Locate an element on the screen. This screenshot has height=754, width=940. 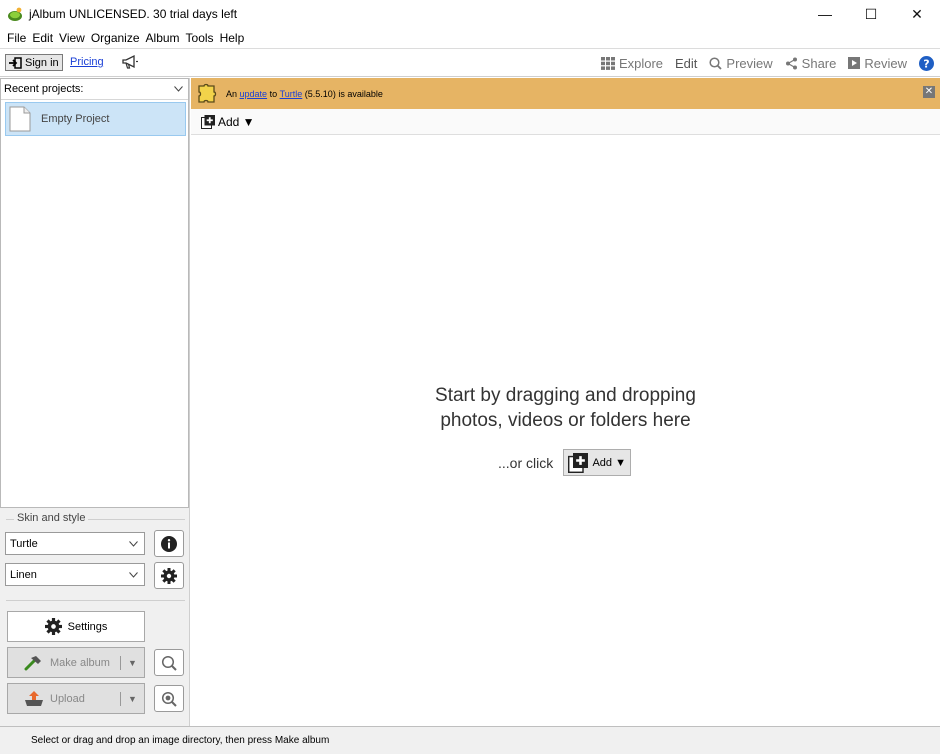
settings-button: Settings is located at coordinates (76, 626).